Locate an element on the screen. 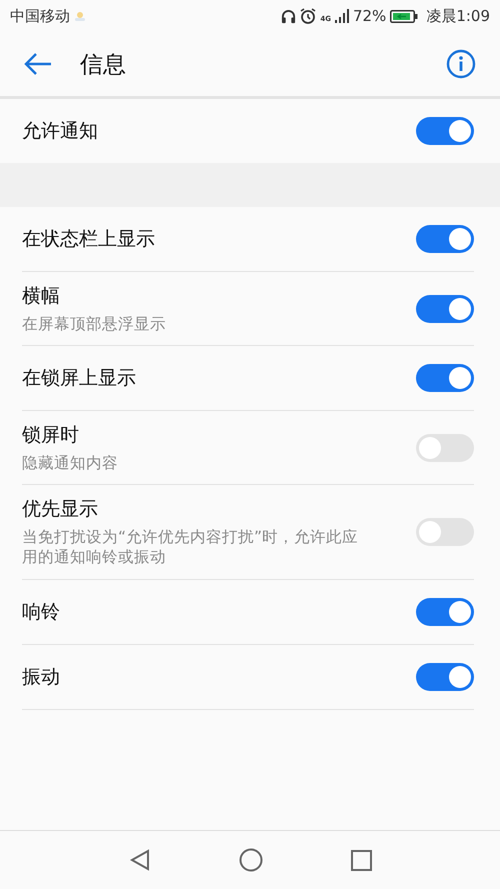 The width and height of the screenshot is (500, 889). battery-icon is located at coordinates (404, 16).